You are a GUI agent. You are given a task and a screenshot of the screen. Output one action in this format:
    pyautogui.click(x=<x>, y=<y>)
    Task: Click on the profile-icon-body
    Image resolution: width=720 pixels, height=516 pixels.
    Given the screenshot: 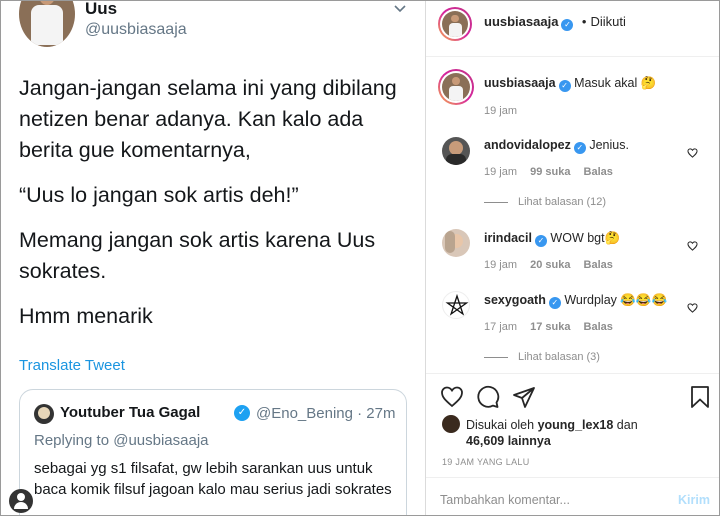 What is the action you would take?
    pyautogui.click(x=21, y=505)
    